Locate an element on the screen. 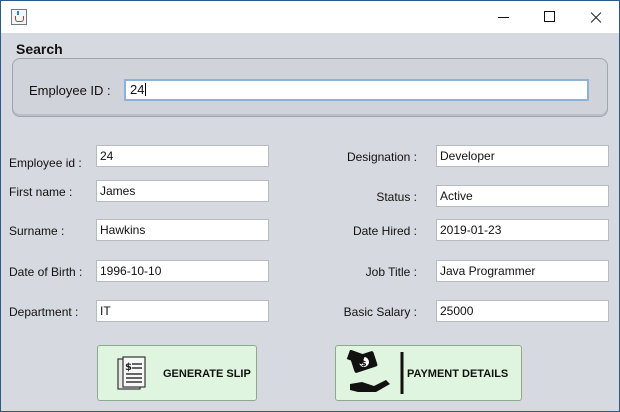  basic-salary-field: 25000 is located at coordinates (522, 311).